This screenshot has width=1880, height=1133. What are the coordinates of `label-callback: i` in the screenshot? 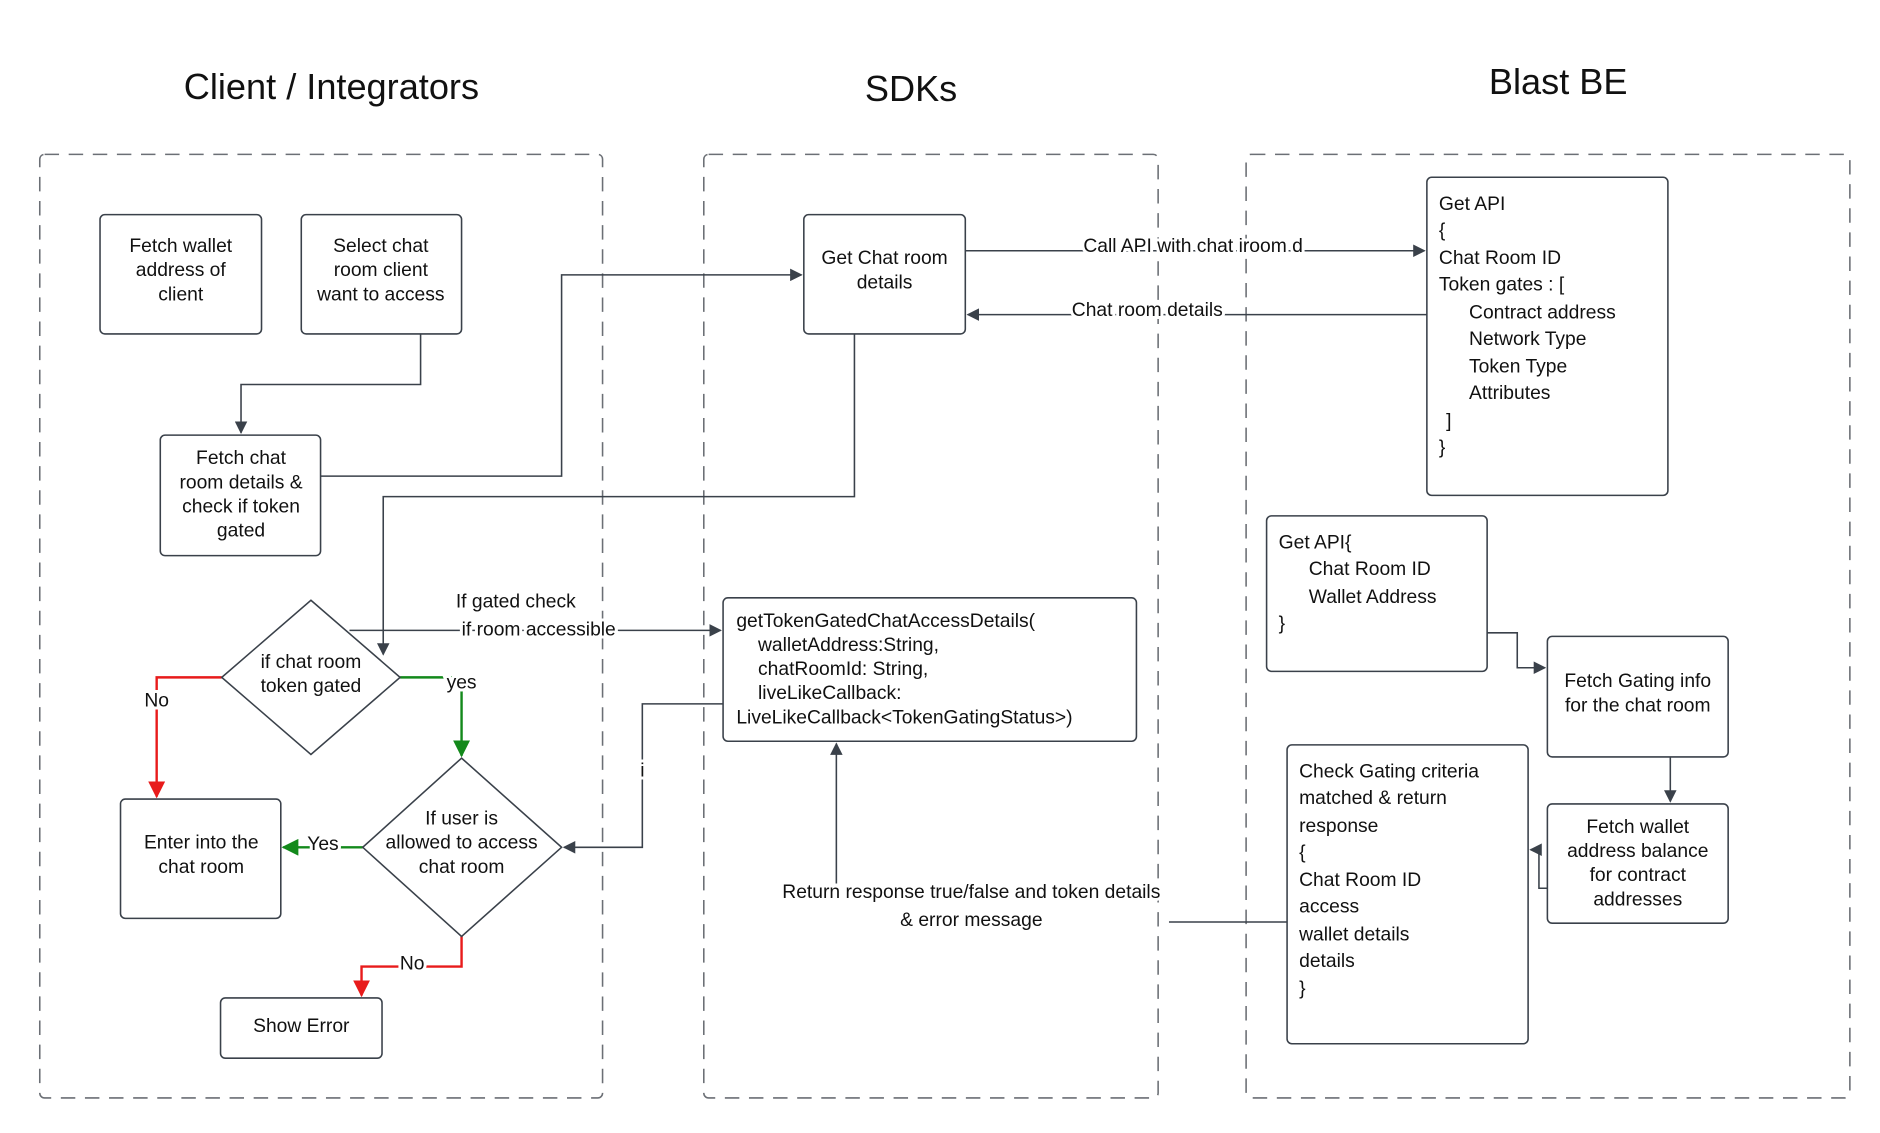 It's located at (642, 770).